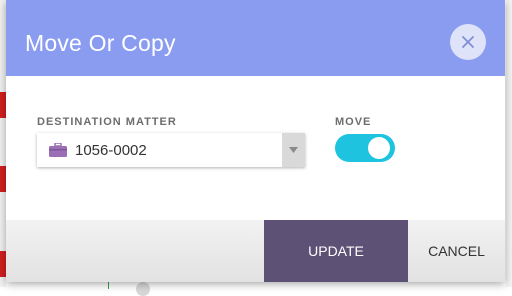 The height and width of the screenshot is (296, 512). I want to click on chevron-down-icon, so click(293, 150).